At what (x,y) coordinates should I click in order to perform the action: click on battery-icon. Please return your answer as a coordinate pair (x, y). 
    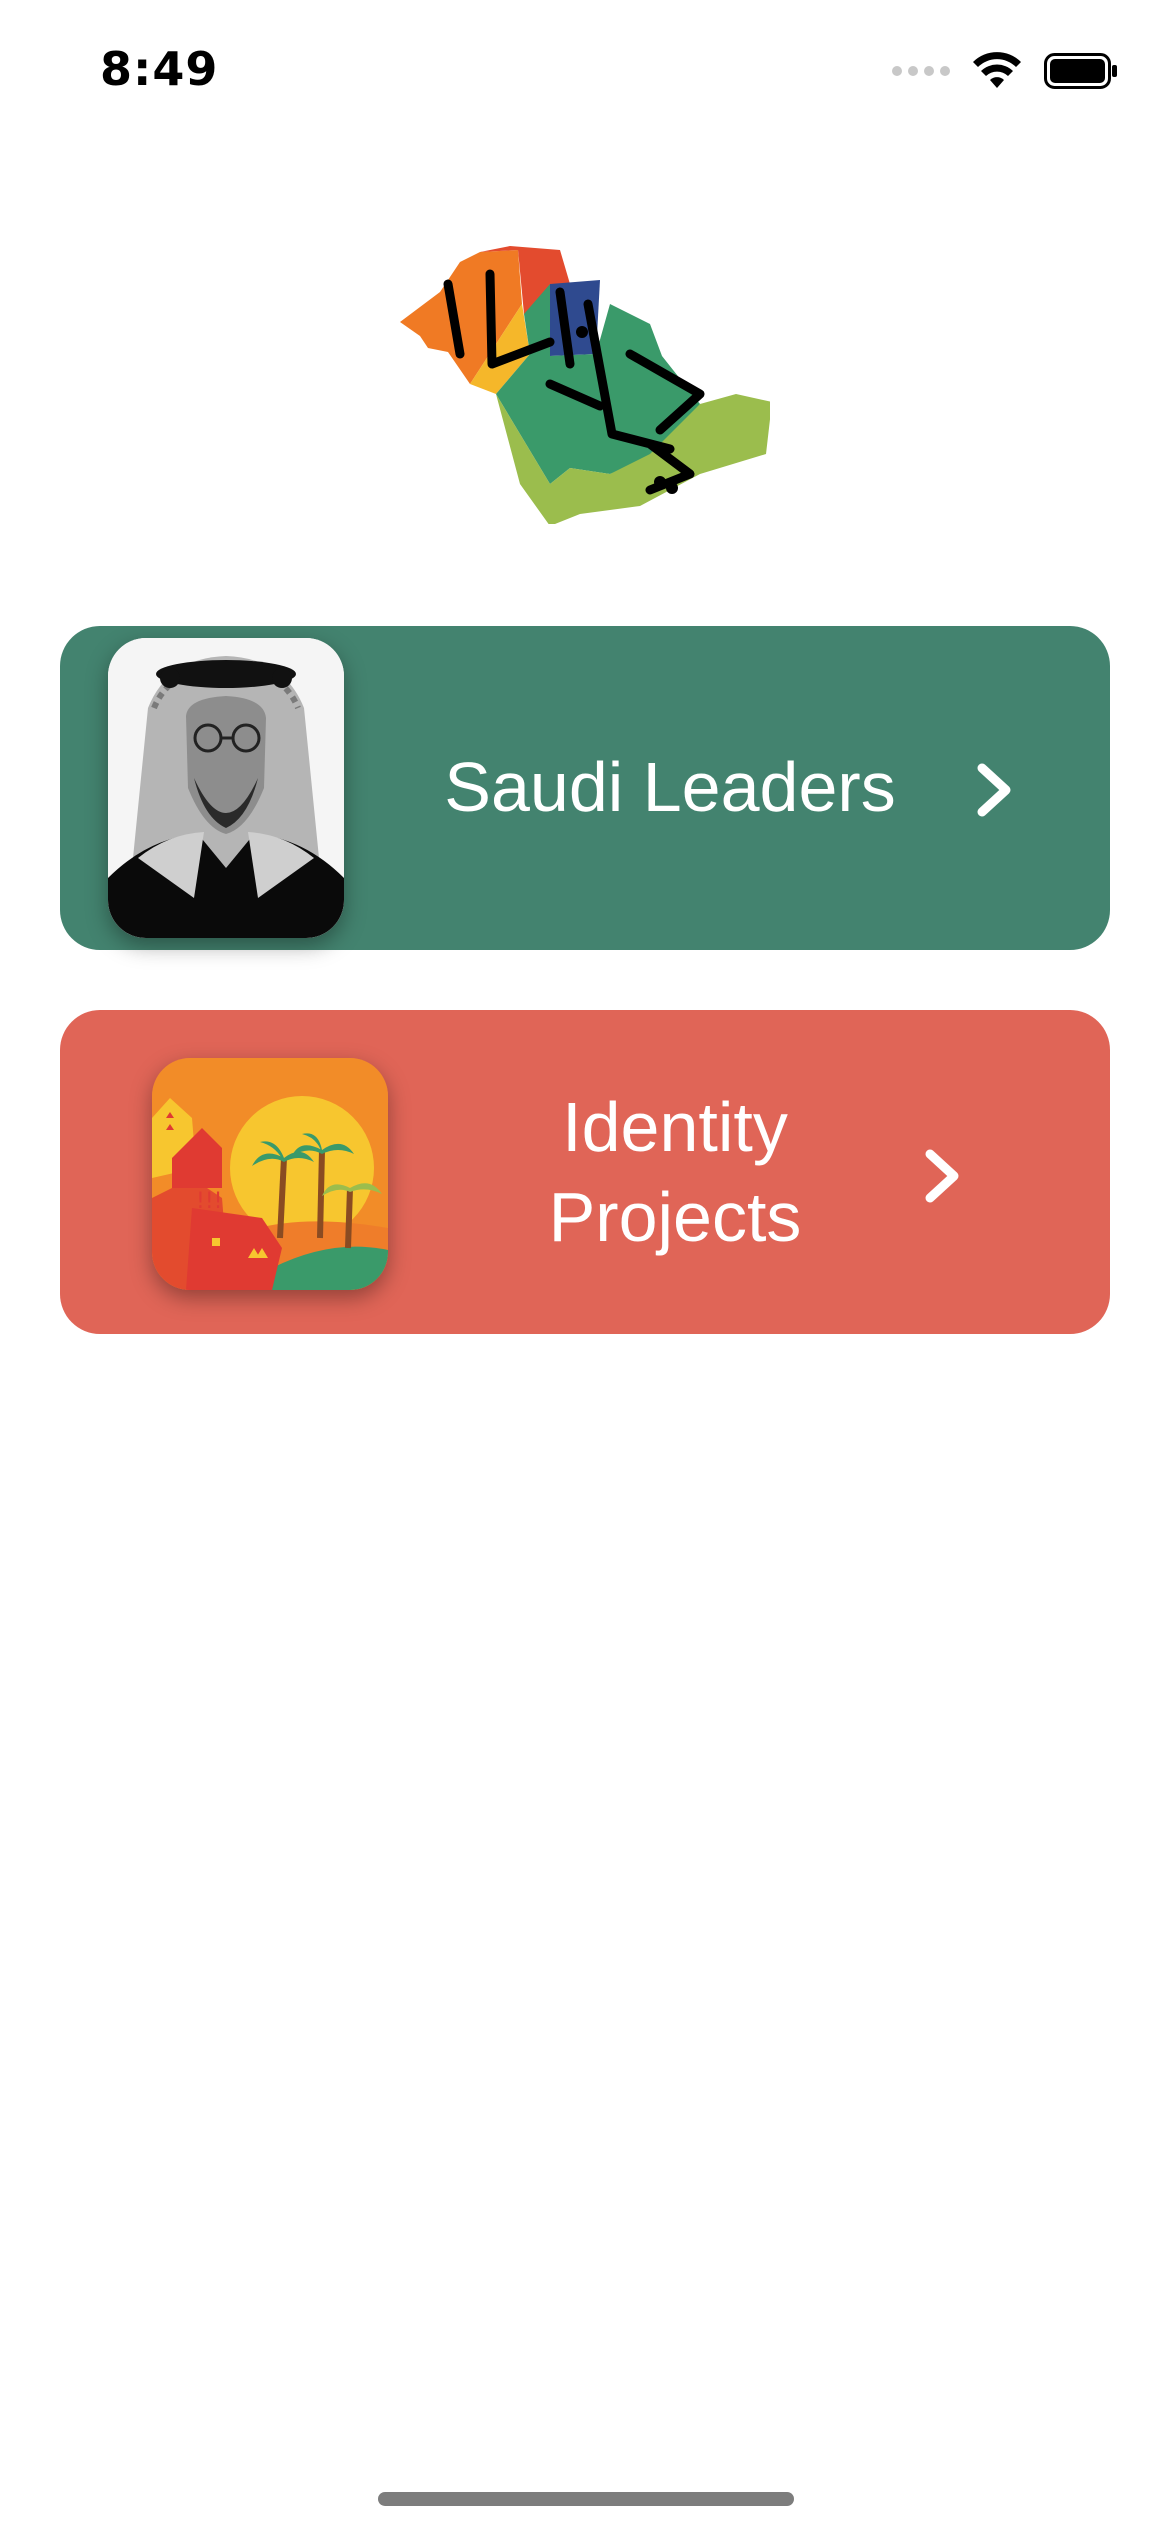
    Looking at the image, I should click on (1080, 71).